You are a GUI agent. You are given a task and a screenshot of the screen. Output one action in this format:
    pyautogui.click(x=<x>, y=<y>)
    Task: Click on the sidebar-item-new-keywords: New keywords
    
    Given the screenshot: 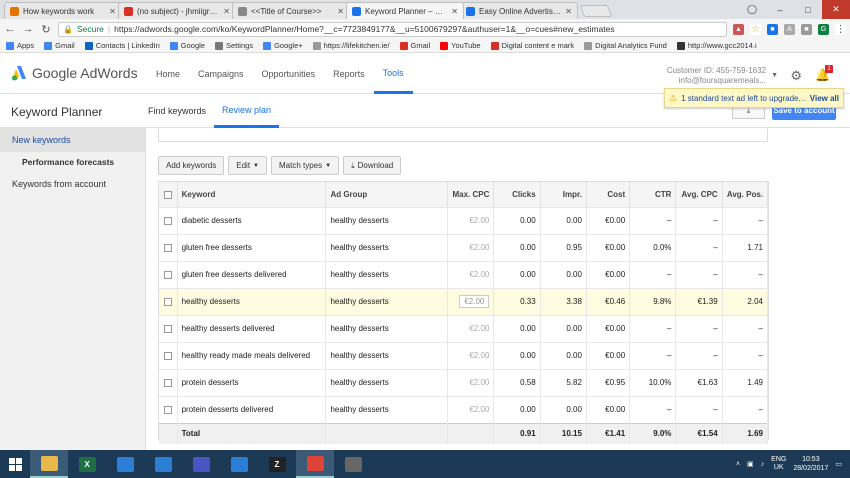 What is the action you would take?
    pyautogui.click(x=72, y=140)
    